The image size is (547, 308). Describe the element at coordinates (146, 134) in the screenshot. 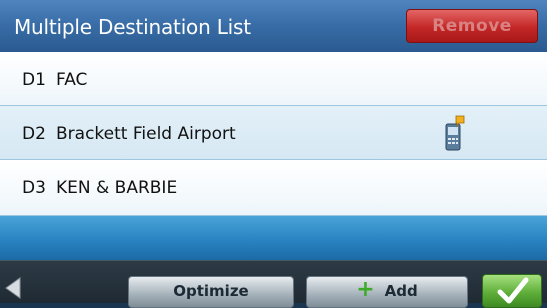

I see `destination-name: Brackett Field Airport` at that location.